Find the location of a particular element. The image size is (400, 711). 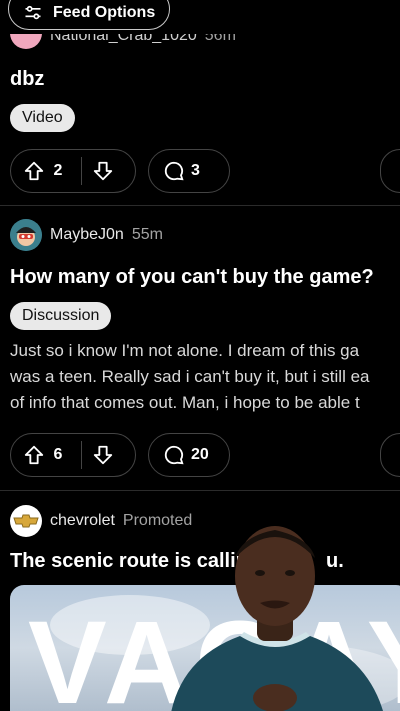

feed-options-label: Feed Options is located at coordinates (104, 12).